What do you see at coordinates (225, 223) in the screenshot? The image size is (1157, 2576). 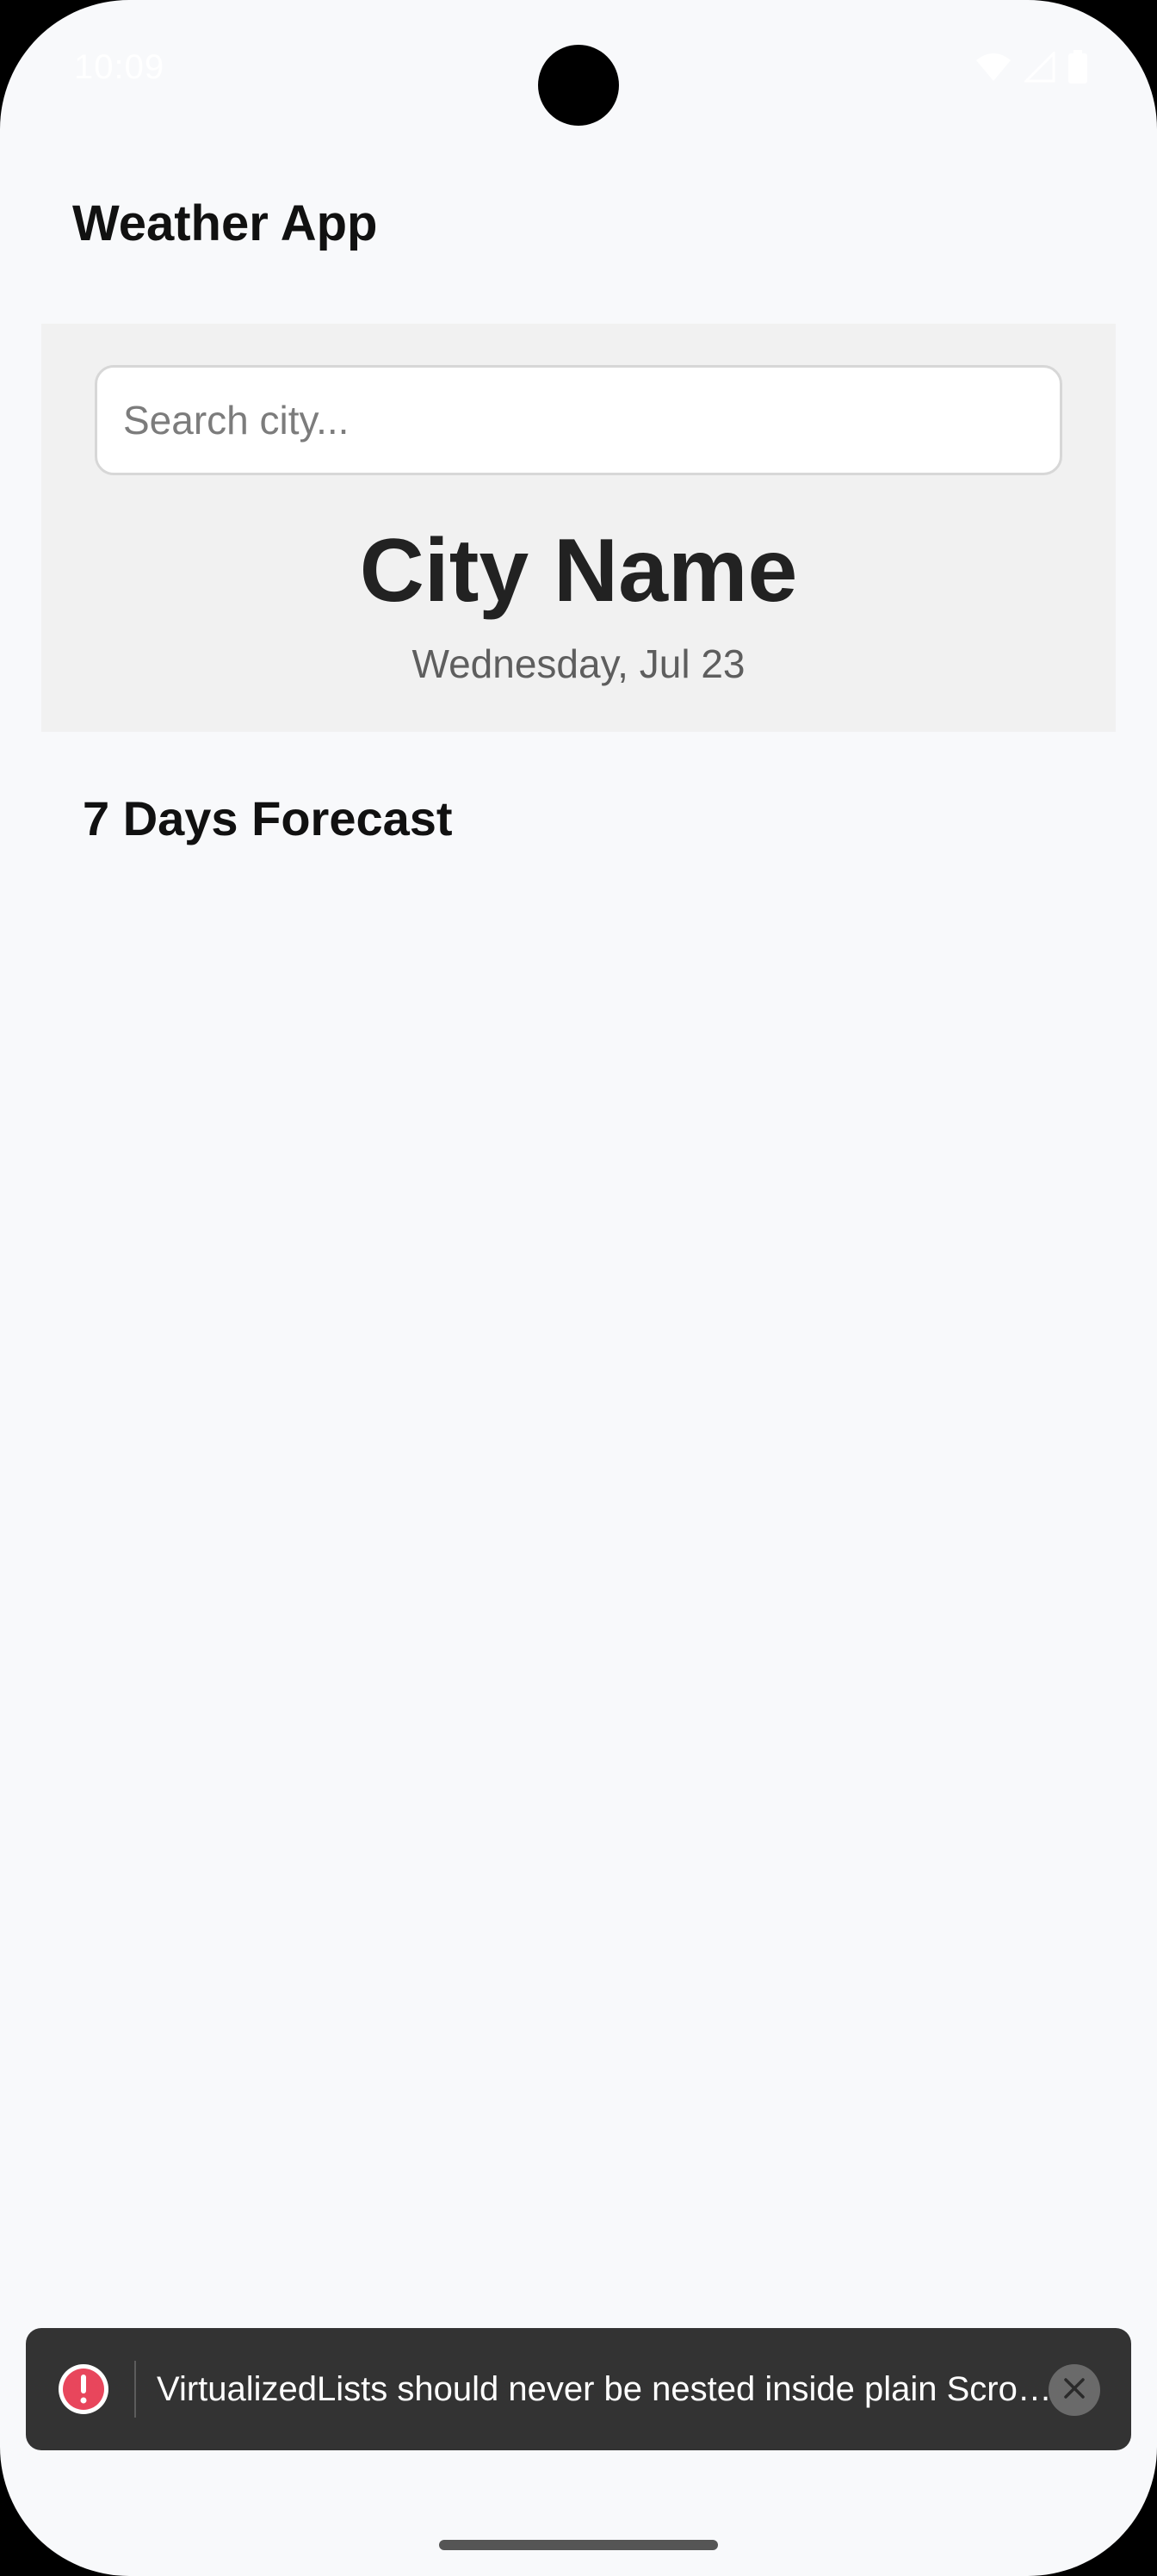 I see `app-title: Weather App` at bounding box center [225, 223].